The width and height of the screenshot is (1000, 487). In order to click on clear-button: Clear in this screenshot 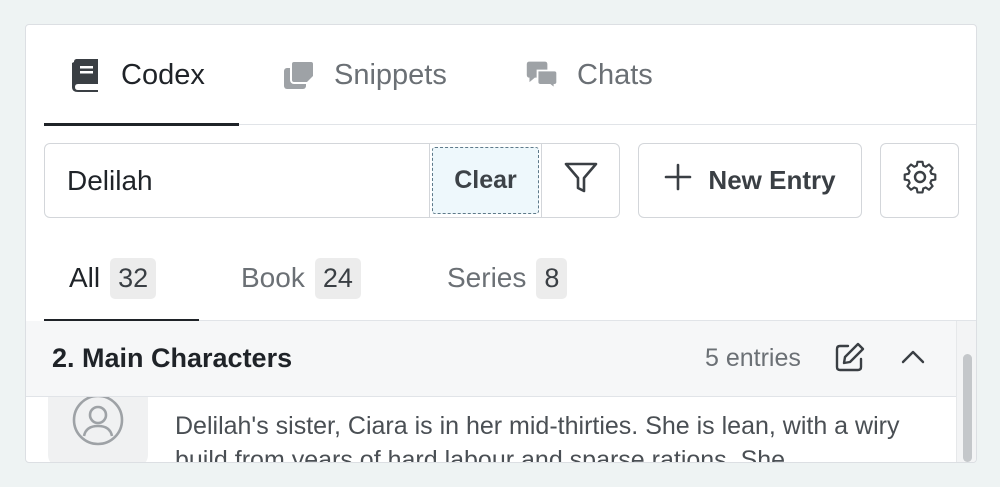, I will do `click(485, 180)`.